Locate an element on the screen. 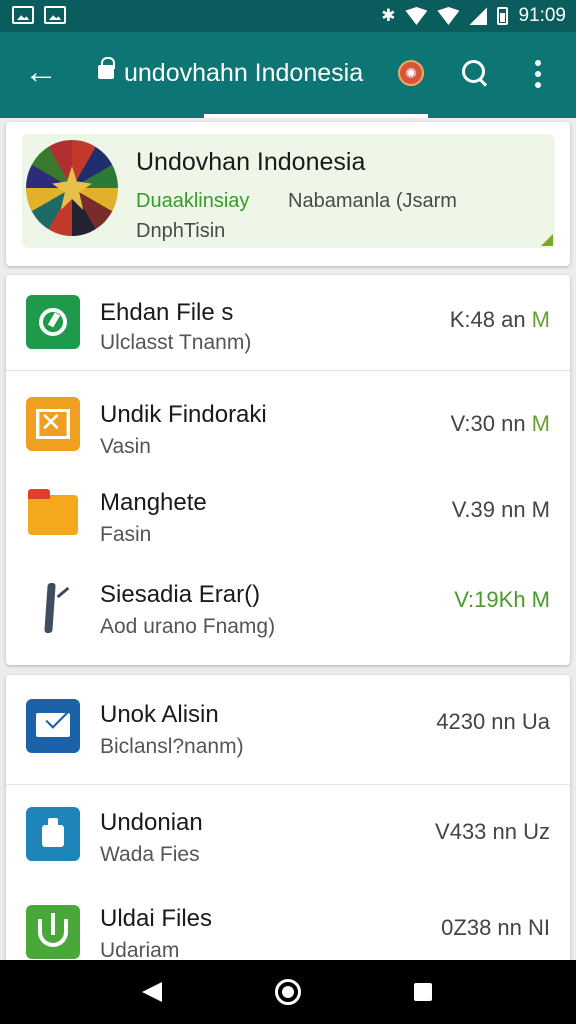  wifi-icon is located at coordinates (416, 16).